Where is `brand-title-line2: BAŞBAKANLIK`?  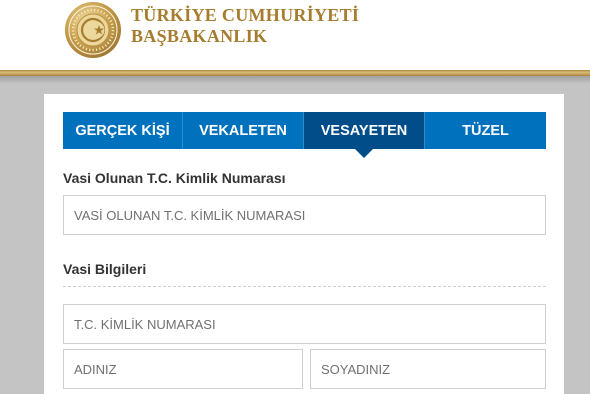
brand-title-line2: BAŞBAKANLIK is located at coordinates (199, 36).